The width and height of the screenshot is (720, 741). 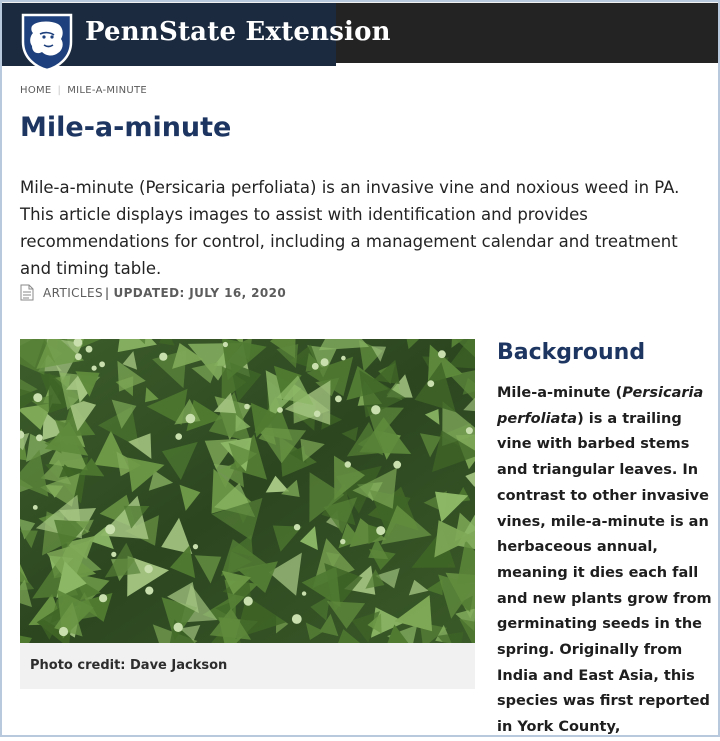 What do you see at coordinates (238, 32) in the screenshot?
I see `brand-name: PennState Extension` at bounding box center [238, 32].